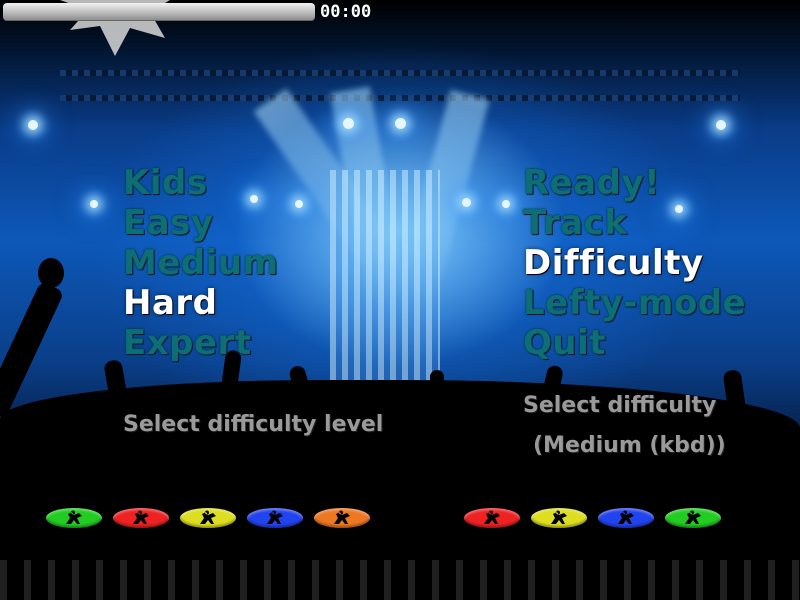 Image resolution: width=800 pixels, height=600 pixels. I want to click on difficulty-option-expert: Expert, so click(201, 343).